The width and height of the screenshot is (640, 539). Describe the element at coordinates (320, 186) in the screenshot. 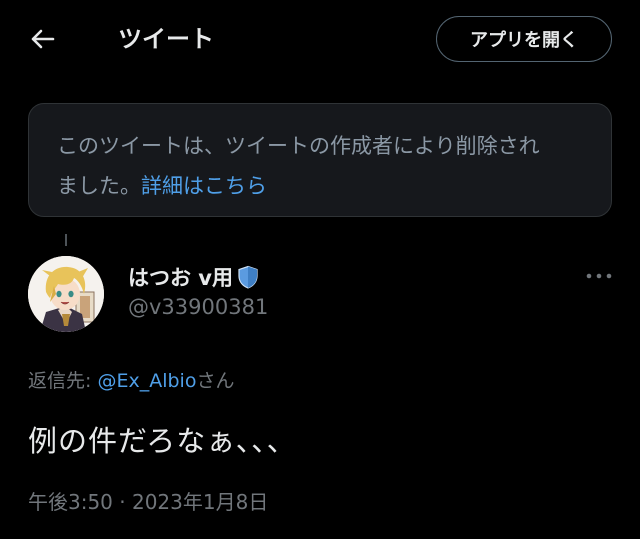

I see `notice-line-2: ました。詳細はこちら` at that location.